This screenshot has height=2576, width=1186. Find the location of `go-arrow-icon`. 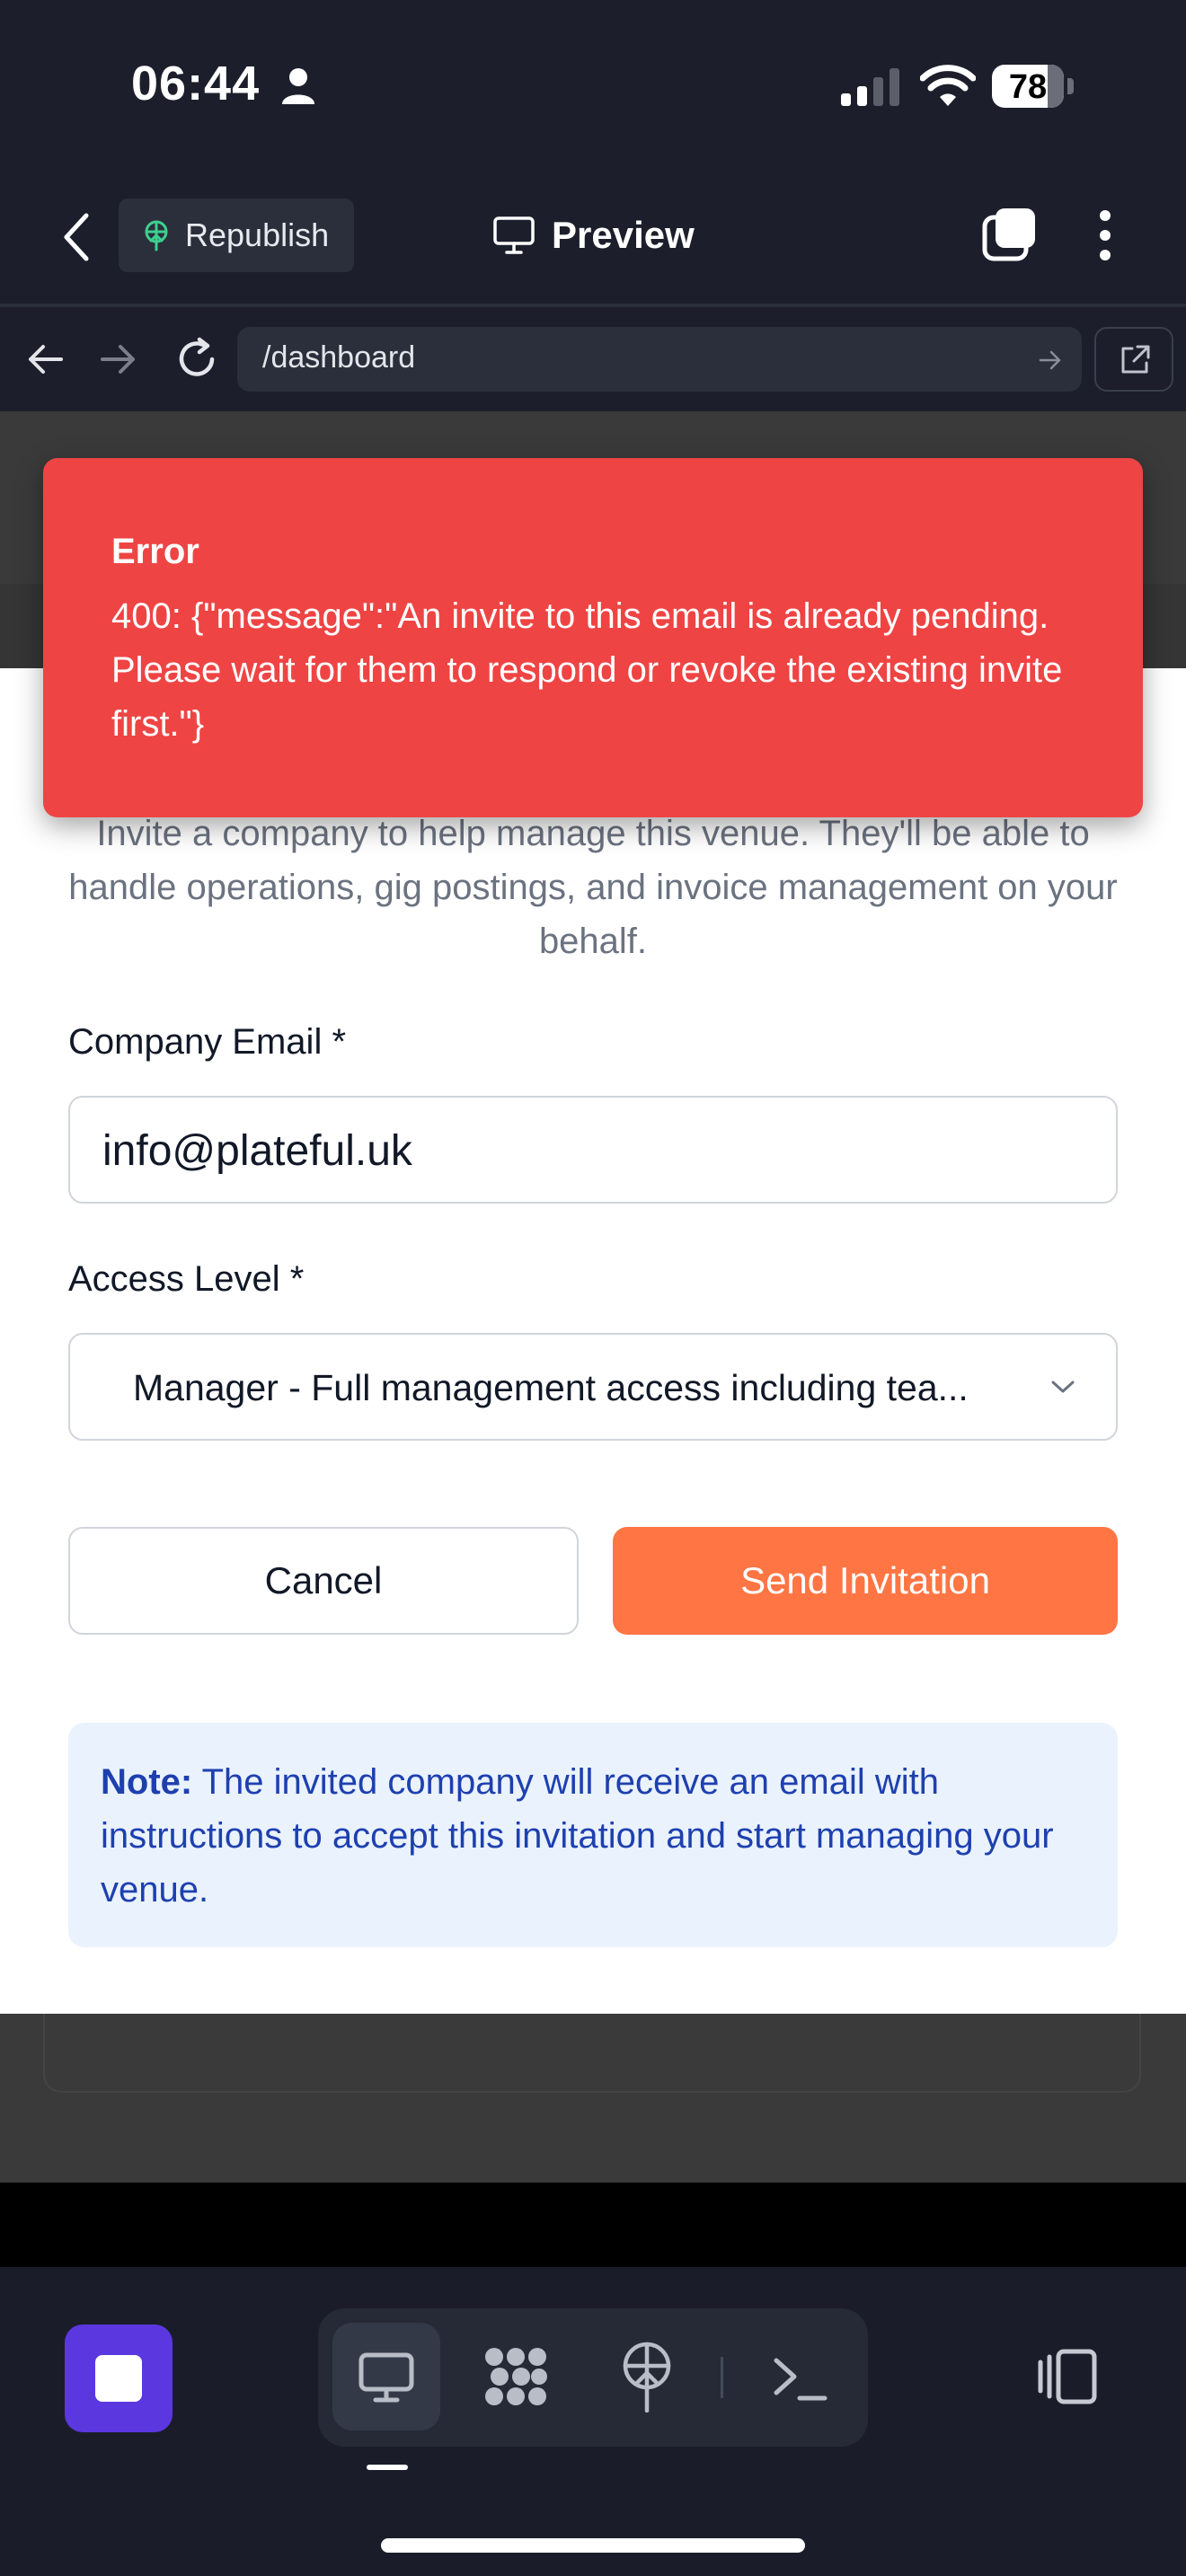

go-arrow-icon is located at coordinates (1050, 360).